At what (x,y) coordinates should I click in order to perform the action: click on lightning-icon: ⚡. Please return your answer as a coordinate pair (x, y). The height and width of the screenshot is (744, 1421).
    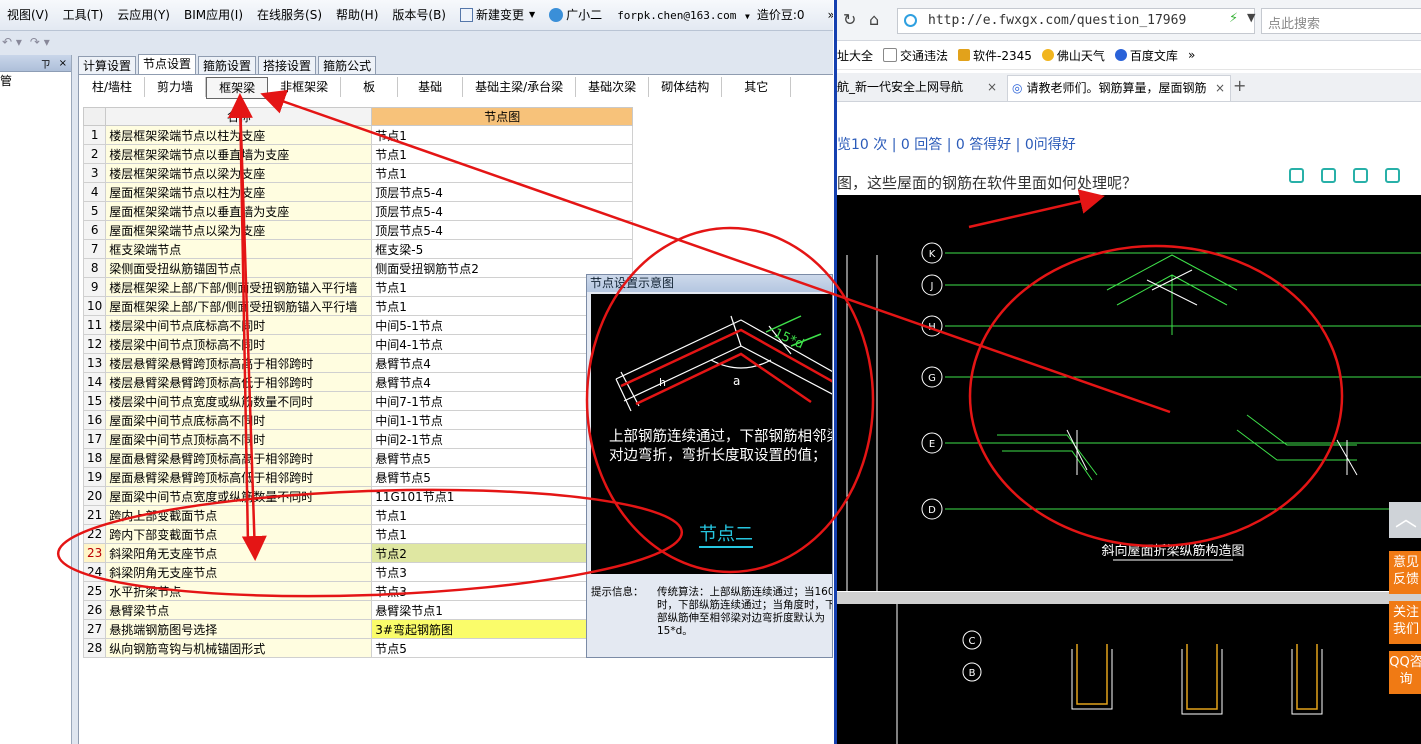
    Looking at the image, I should click on (1233, 18).